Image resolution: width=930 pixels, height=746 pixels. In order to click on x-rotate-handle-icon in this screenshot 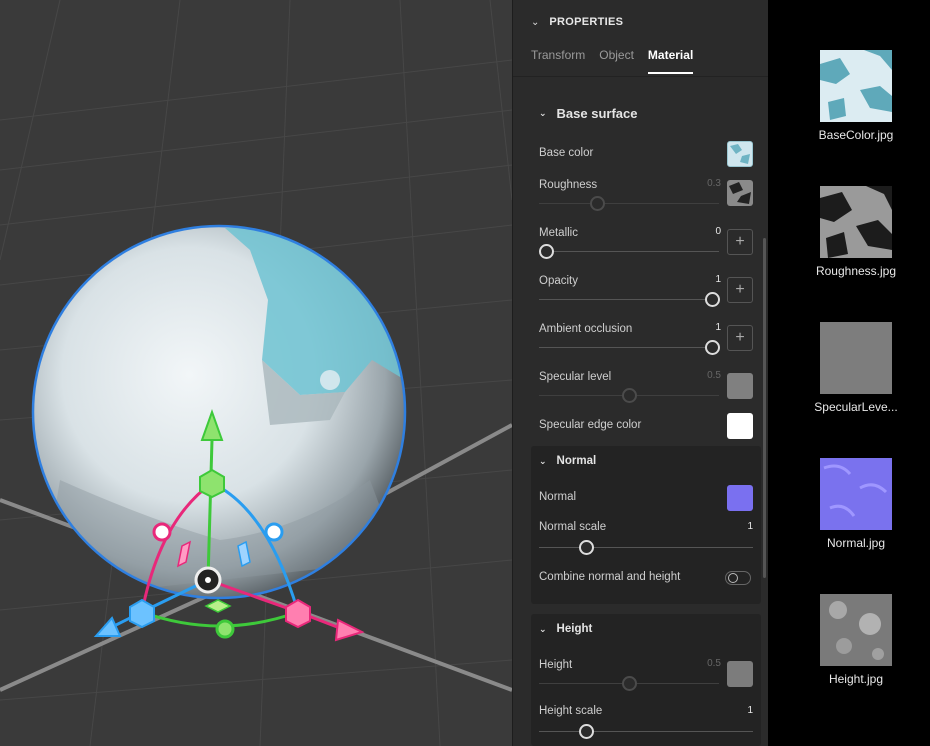, I will do `click(162, 532)`.